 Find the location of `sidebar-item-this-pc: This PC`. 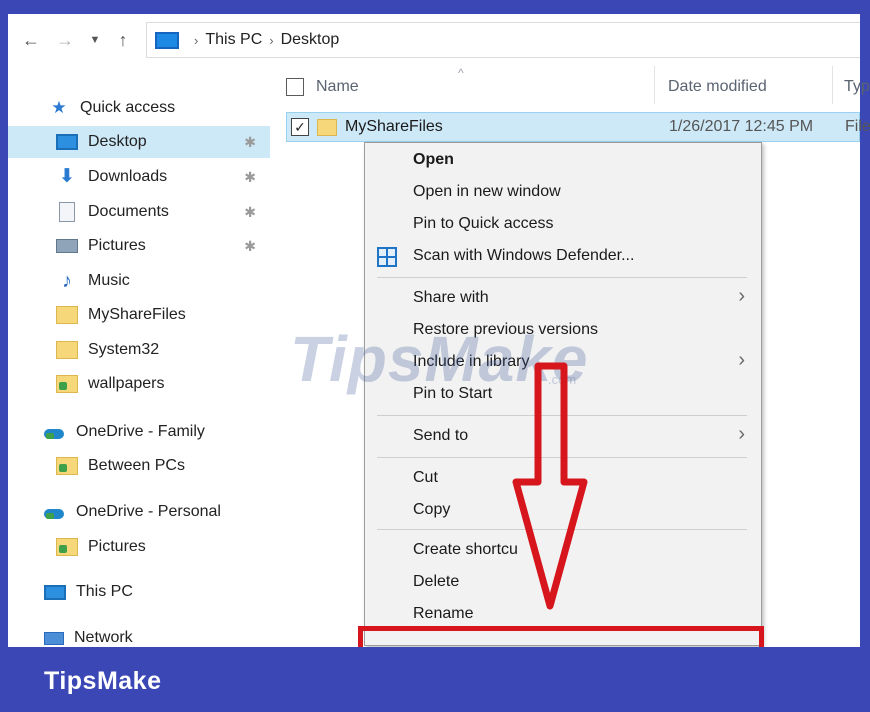

sidebar-item-this-pc: This PC is located at coordinates (139, 592).